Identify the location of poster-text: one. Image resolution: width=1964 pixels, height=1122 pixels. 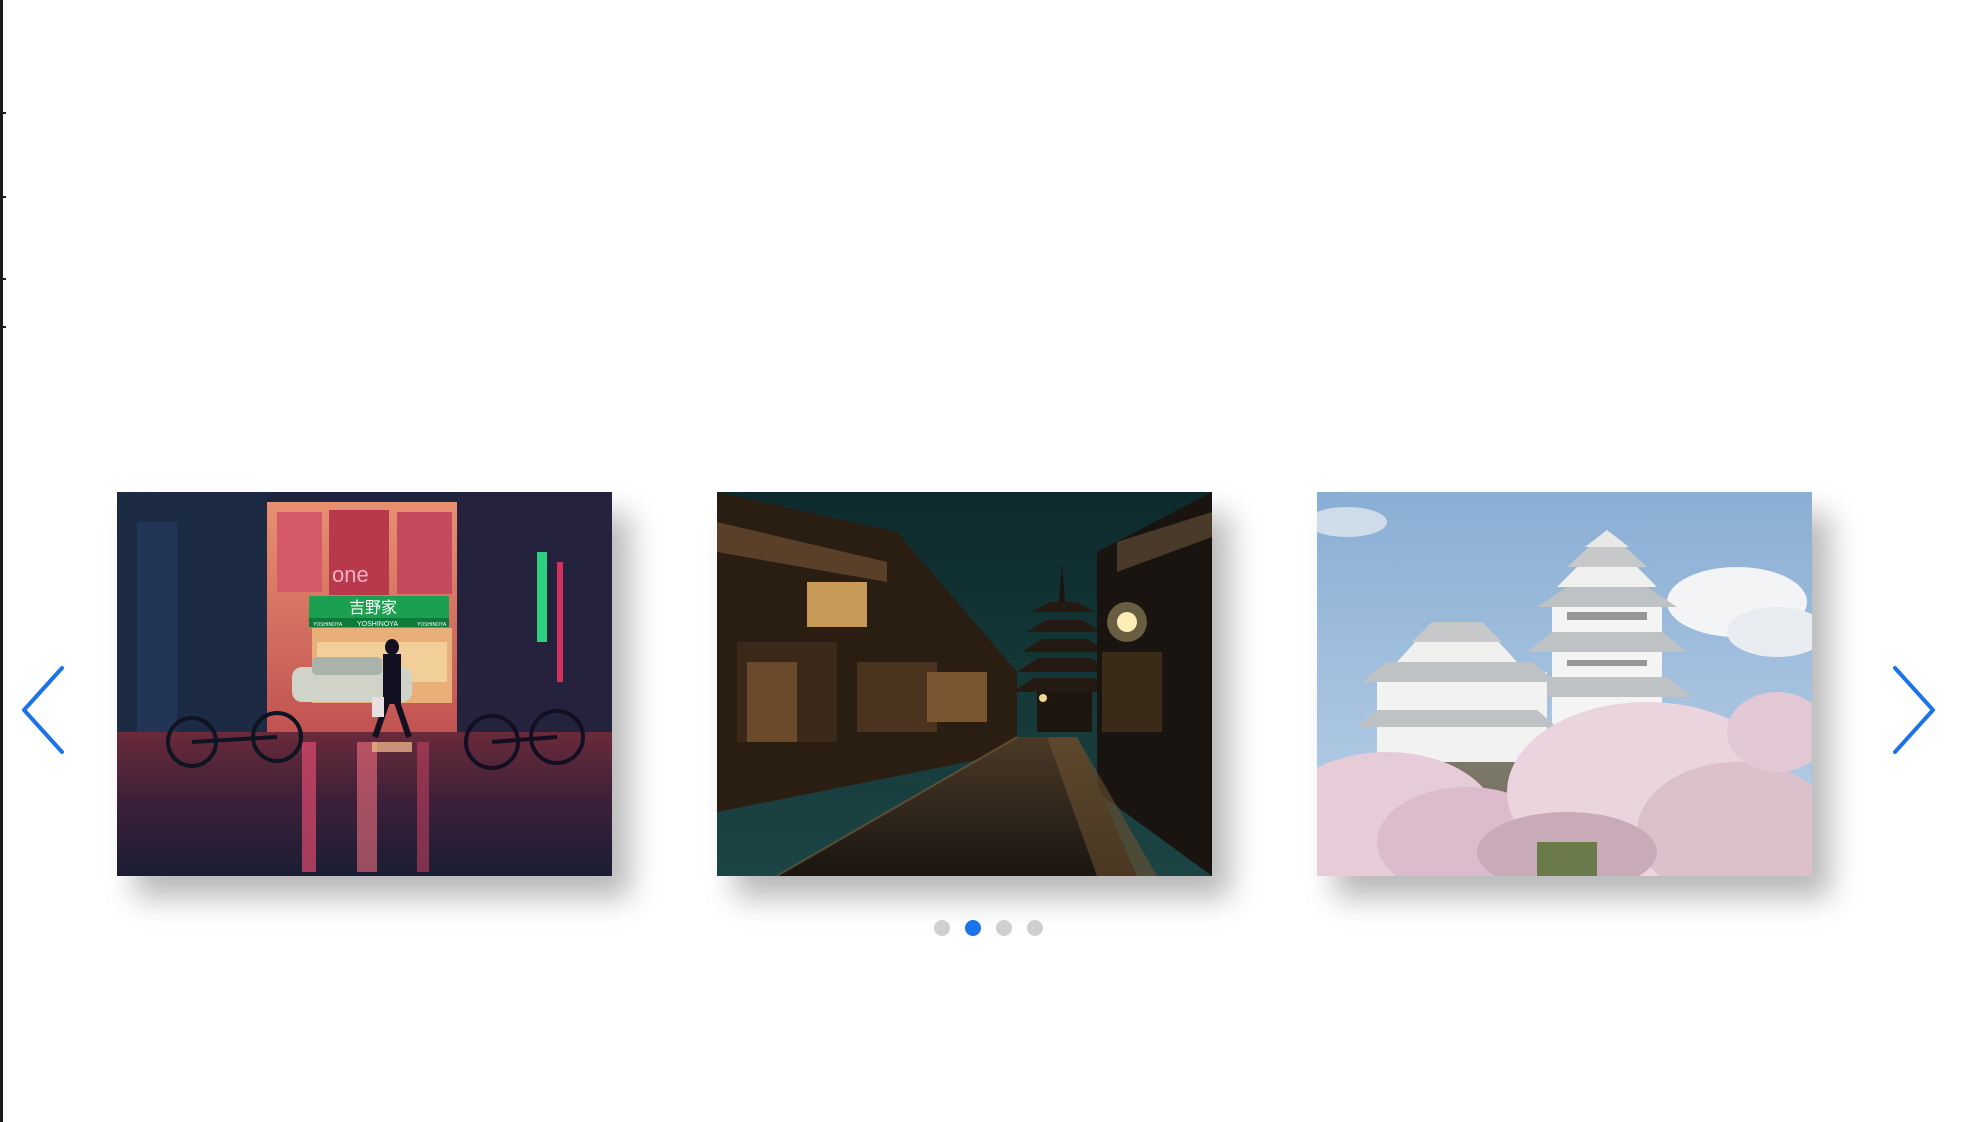
(350, 574).